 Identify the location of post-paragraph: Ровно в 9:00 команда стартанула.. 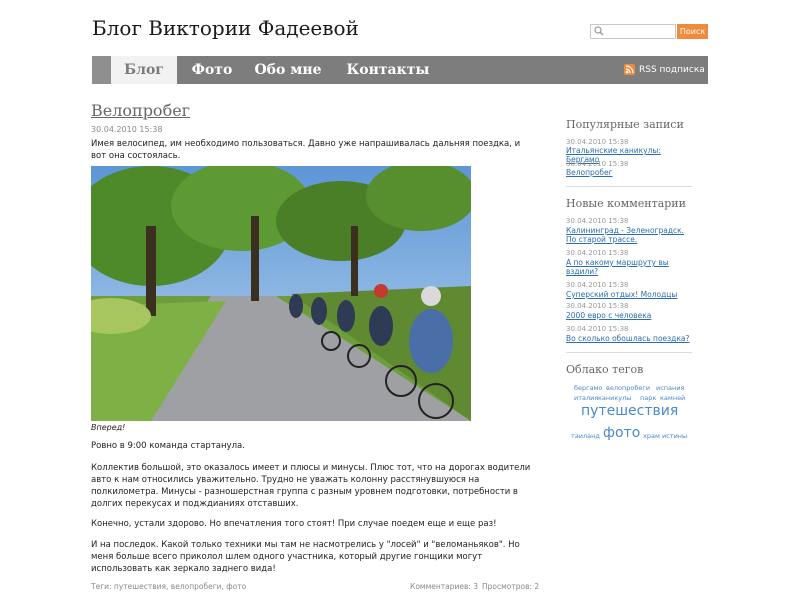
(168, 446).